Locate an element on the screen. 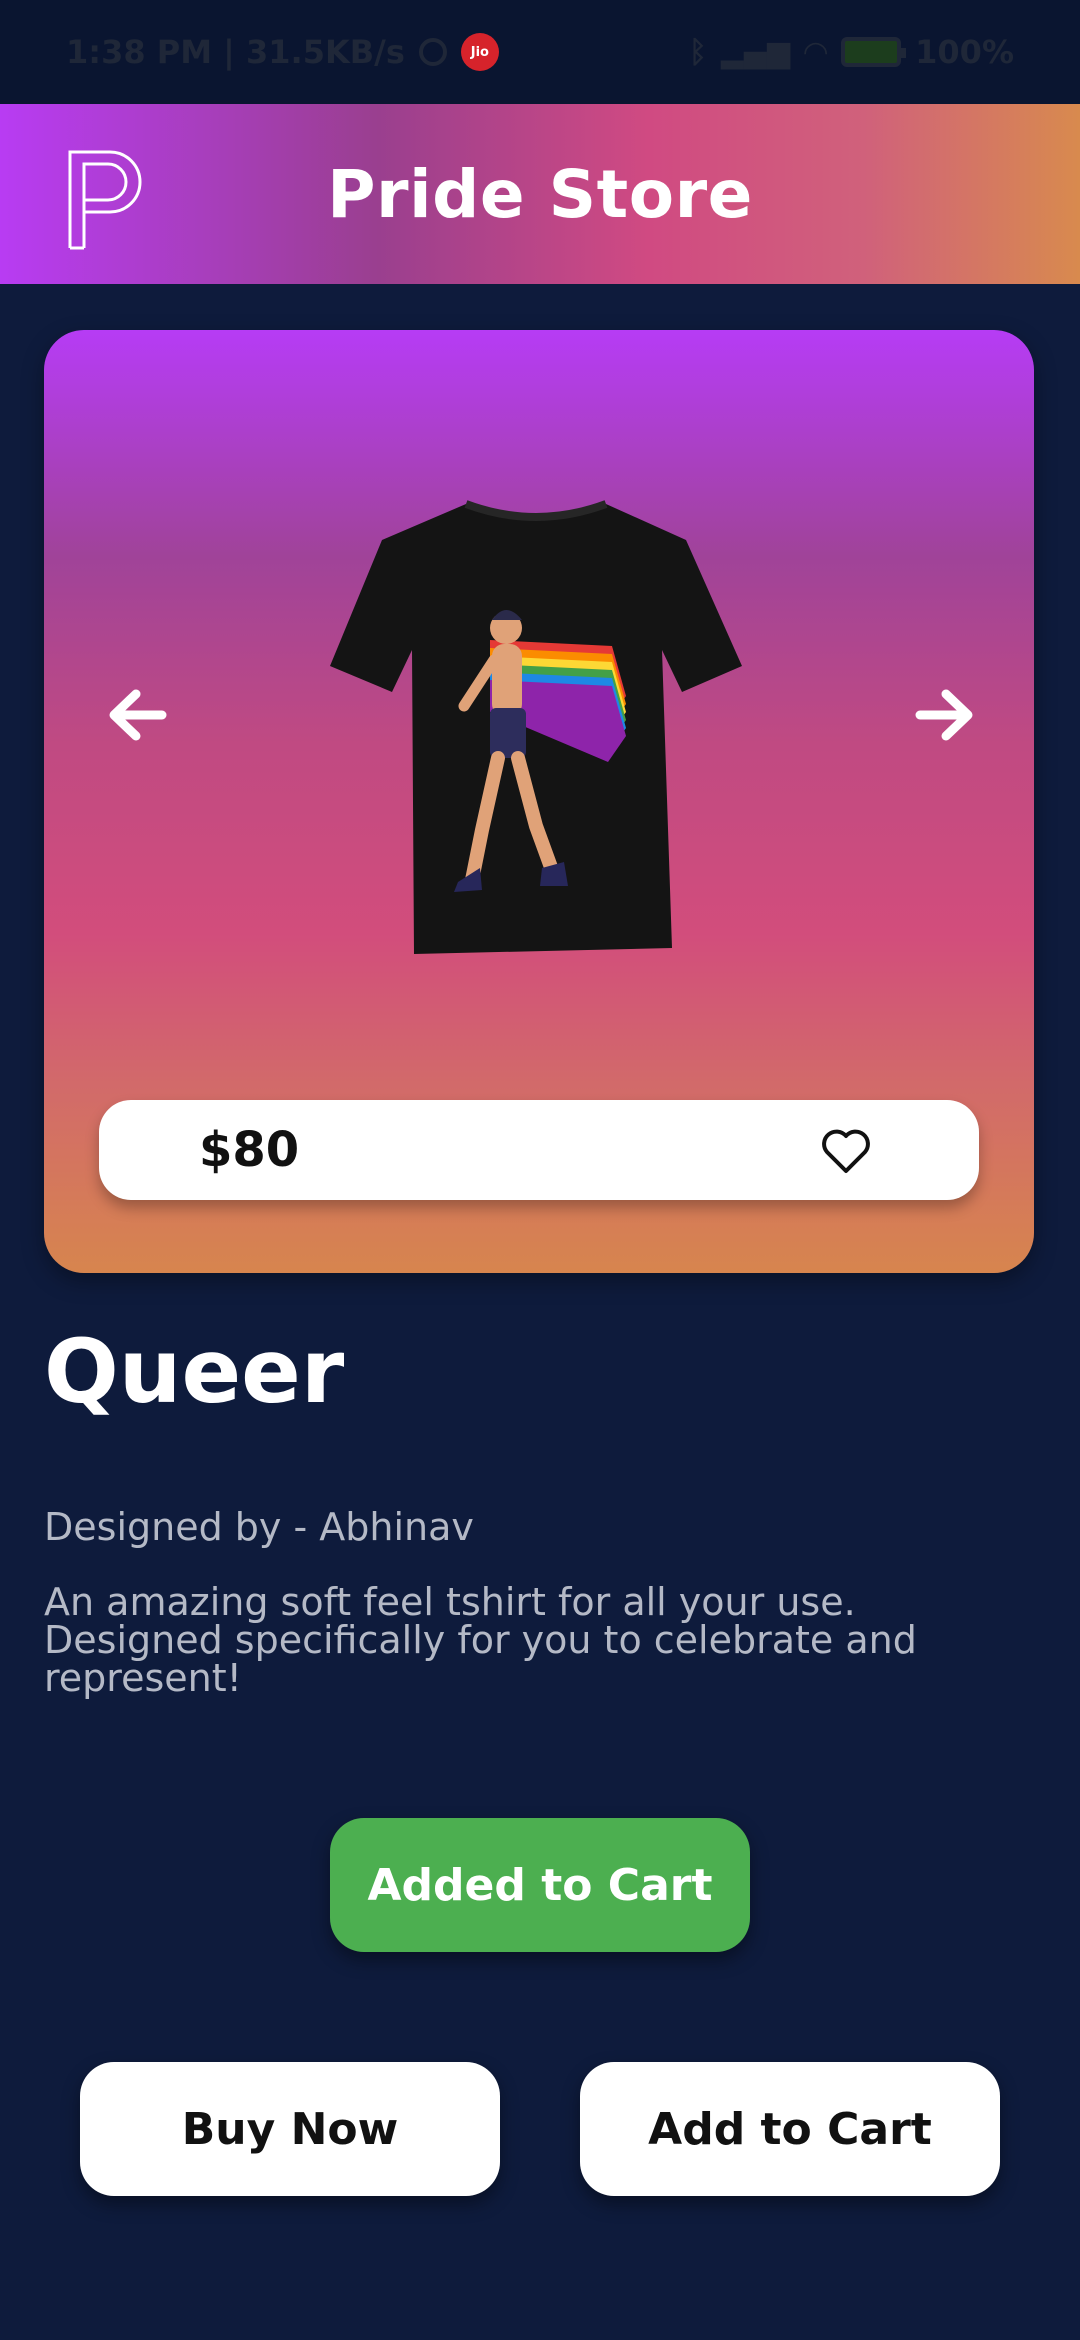 The image size is (1080, 2340). status-time-speed: 1:38 PM | 31.5KB/s is located at coordinates (235, 52).